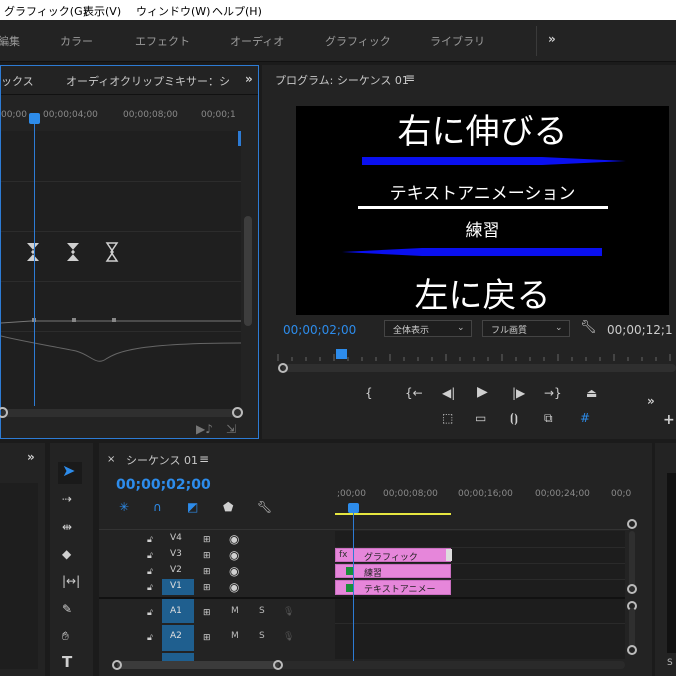  What do you see at coordinates (257, 41) in the screenshot?
I see `ws-audio: オーディオ` at bounding box center [257, 41].